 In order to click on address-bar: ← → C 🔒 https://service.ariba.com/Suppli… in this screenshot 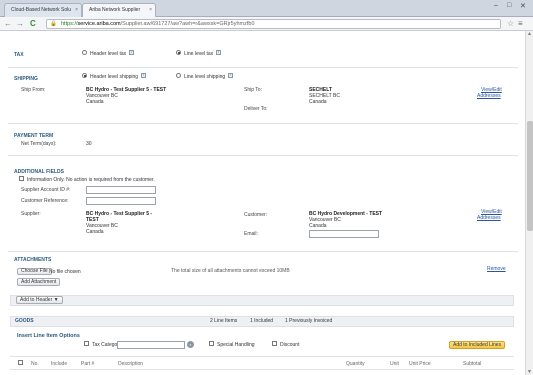, I will do `click(266, 24)`.